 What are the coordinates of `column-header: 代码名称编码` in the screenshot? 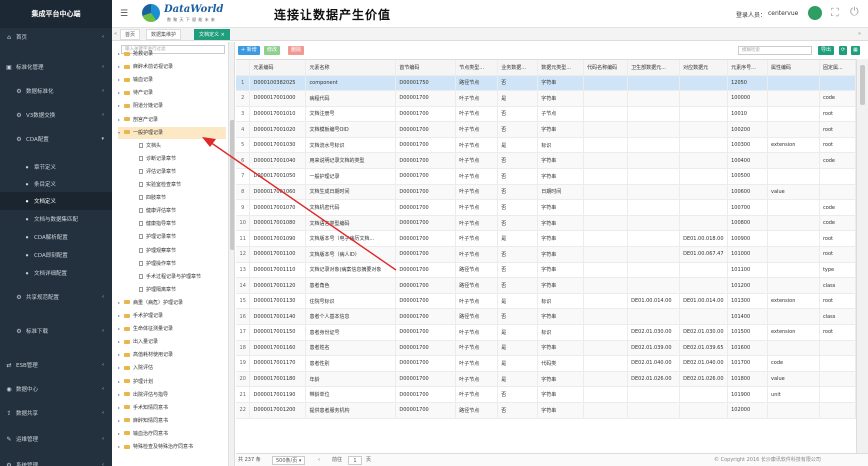 It's located at (606, 68).